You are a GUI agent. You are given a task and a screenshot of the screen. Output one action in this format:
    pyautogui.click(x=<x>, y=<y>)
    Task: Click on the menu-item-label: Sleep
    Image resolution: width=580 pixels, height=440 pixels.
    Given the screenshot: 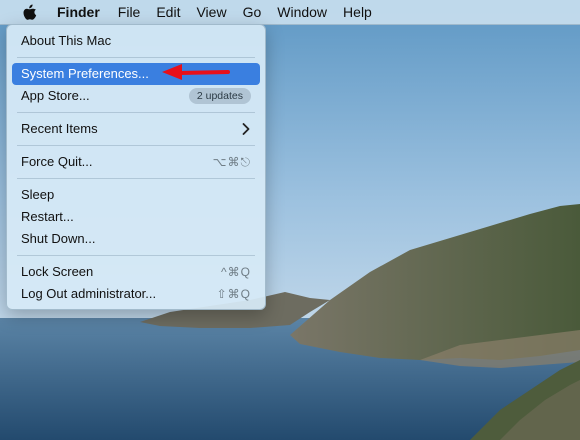 What is the action you would take?
    pyautogui.click(x=38, y=194)
    